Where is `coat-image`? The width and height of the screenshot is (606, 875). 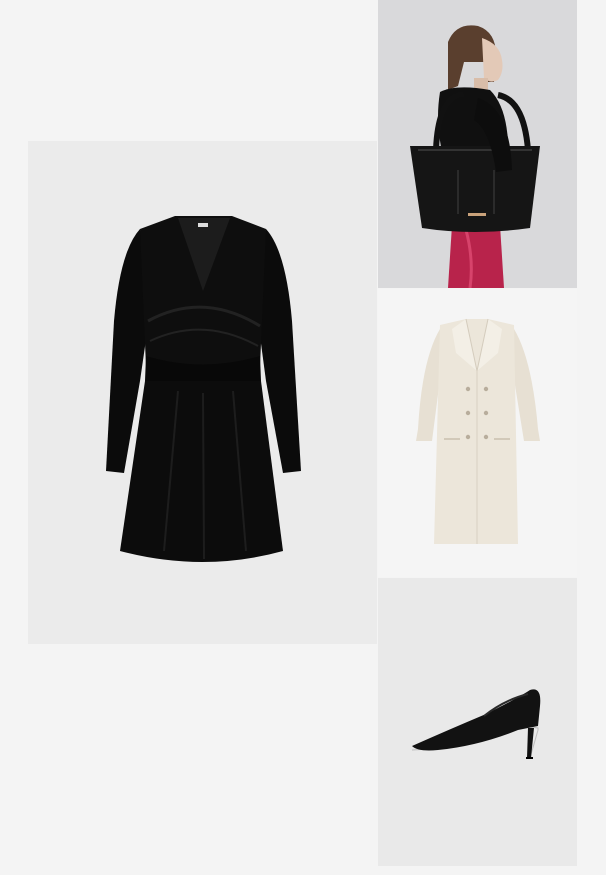
coat-image is located at coordinates (478, 431).